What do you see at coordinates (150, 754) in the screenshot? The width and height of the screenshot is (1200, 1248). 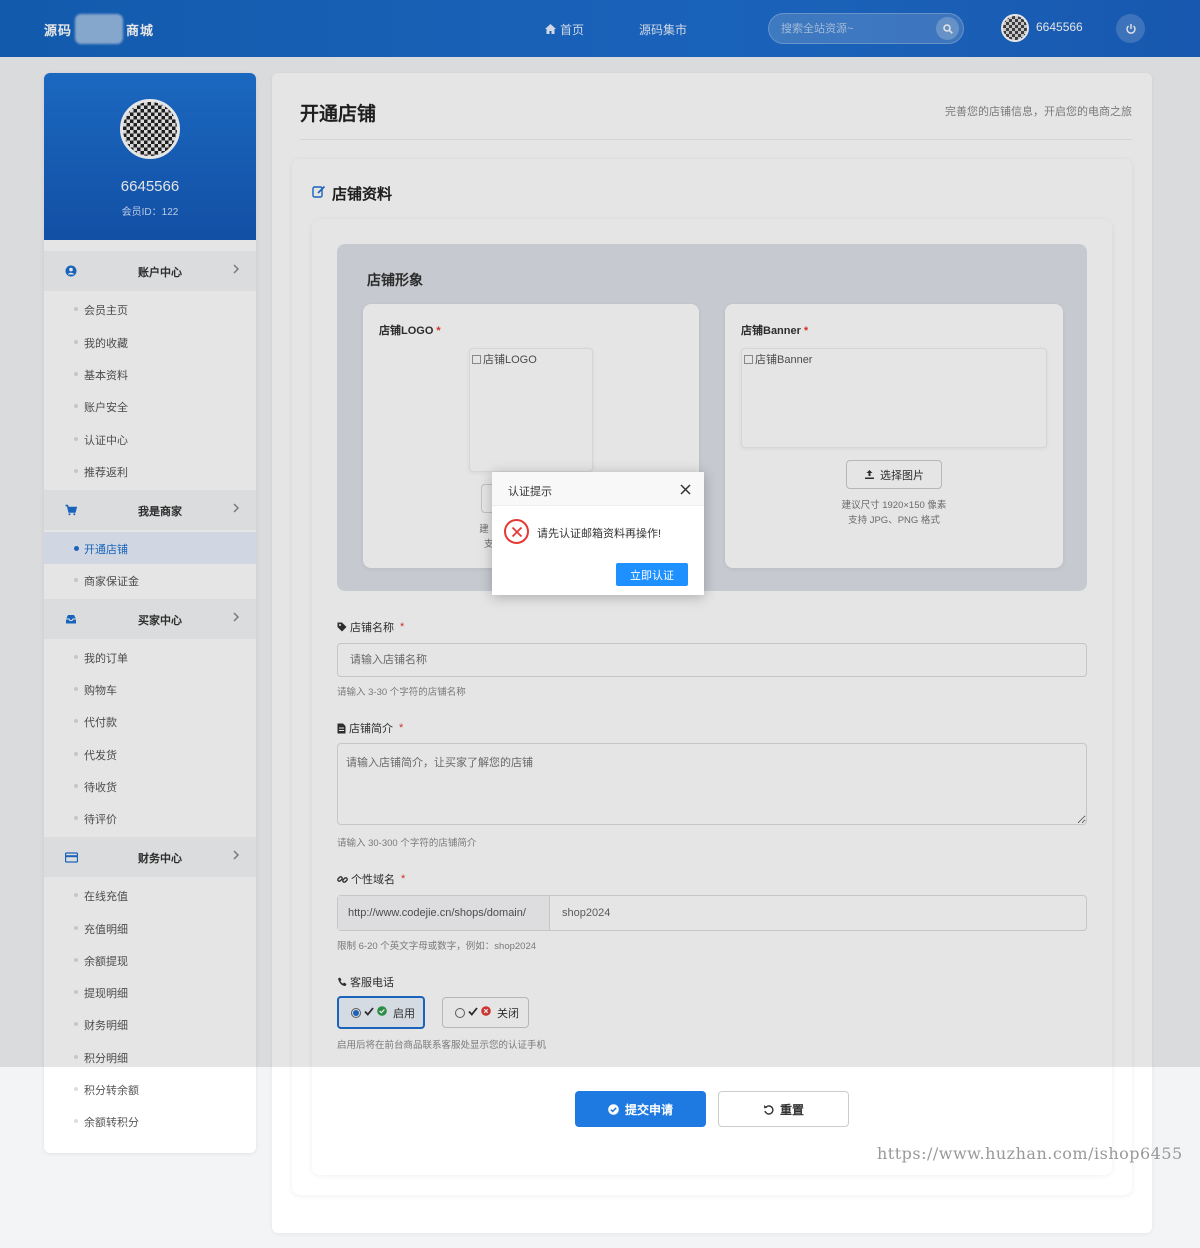 I see `sidebar-item-pending-shipment: 代发货` at bounding box center [150, 754].